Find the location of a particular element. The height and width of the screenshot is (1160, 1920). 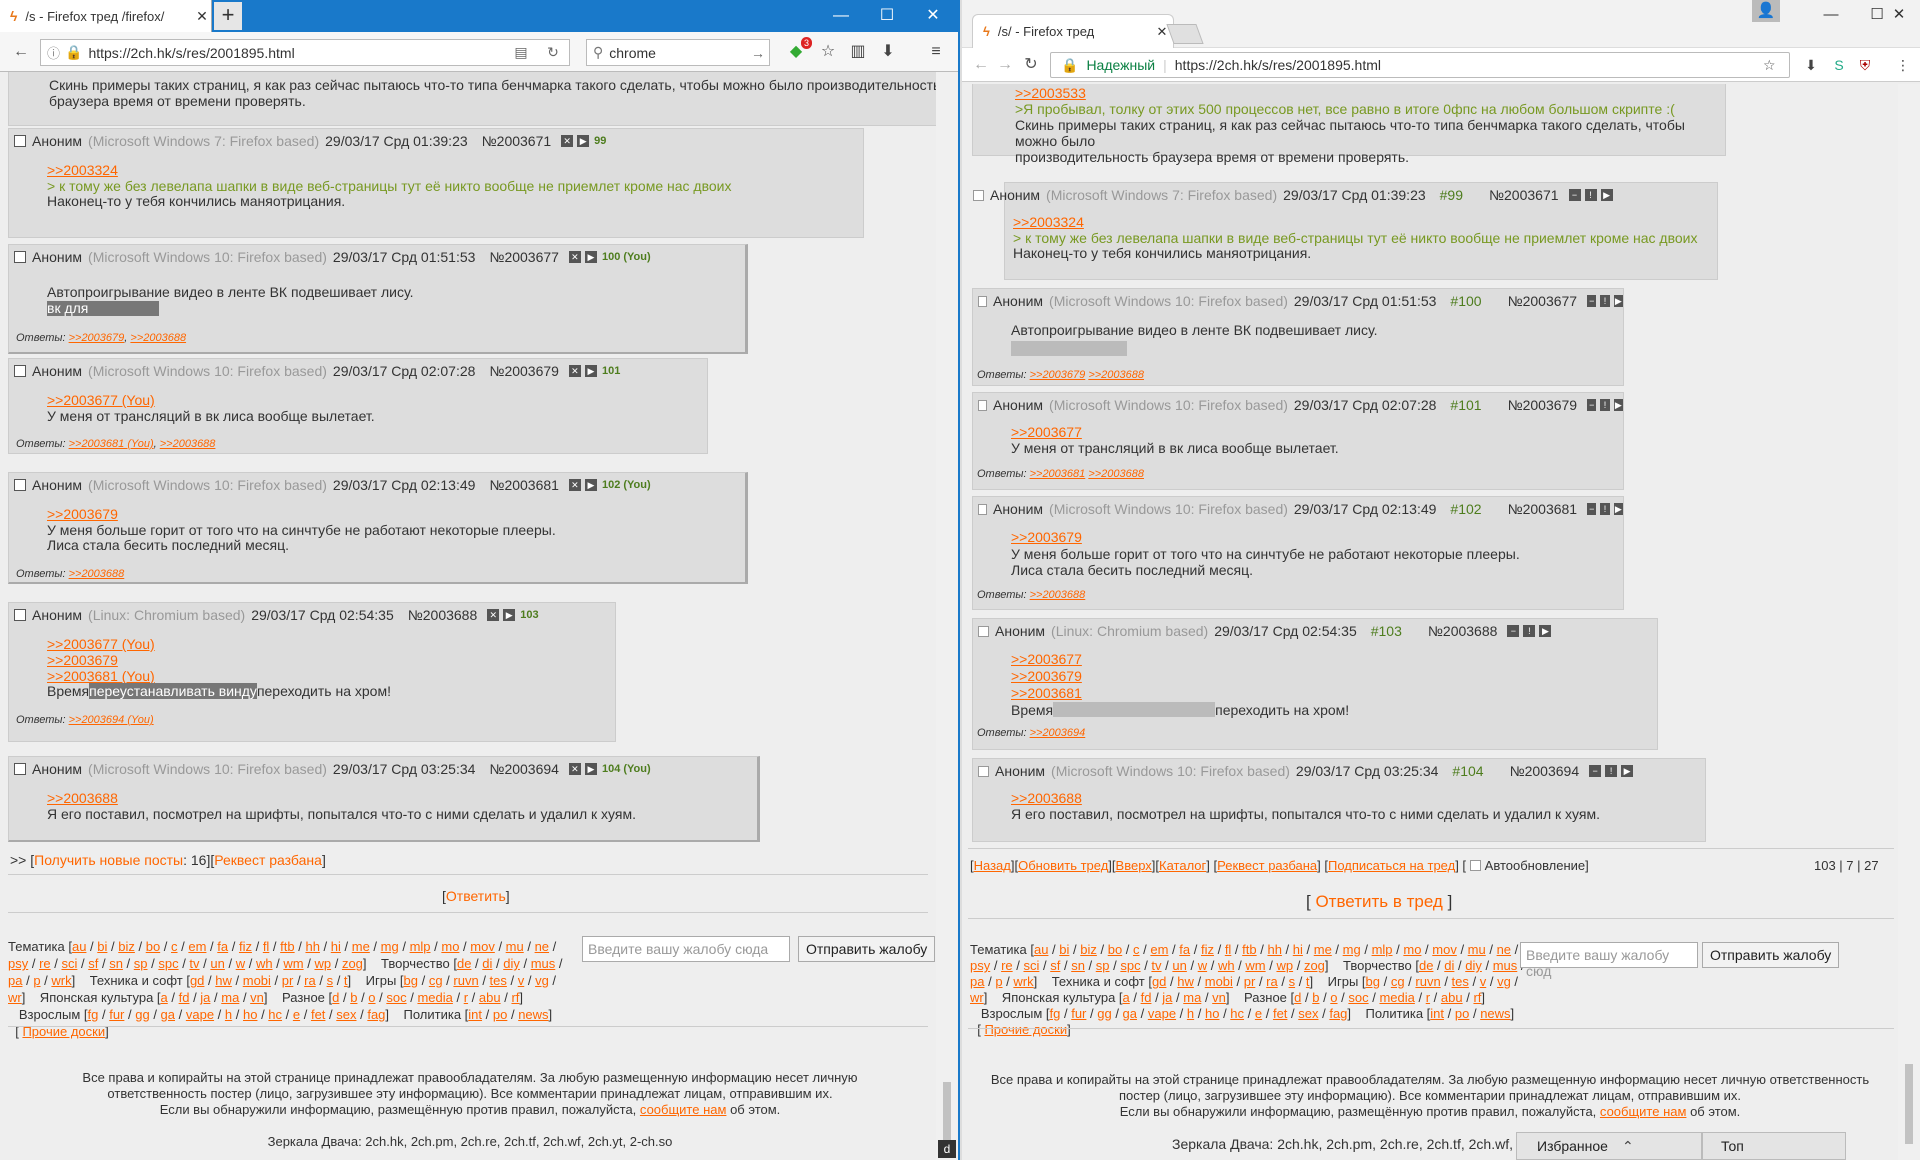

send-complaint-button: Отправить жалобу is located at coordinates (867, 949).